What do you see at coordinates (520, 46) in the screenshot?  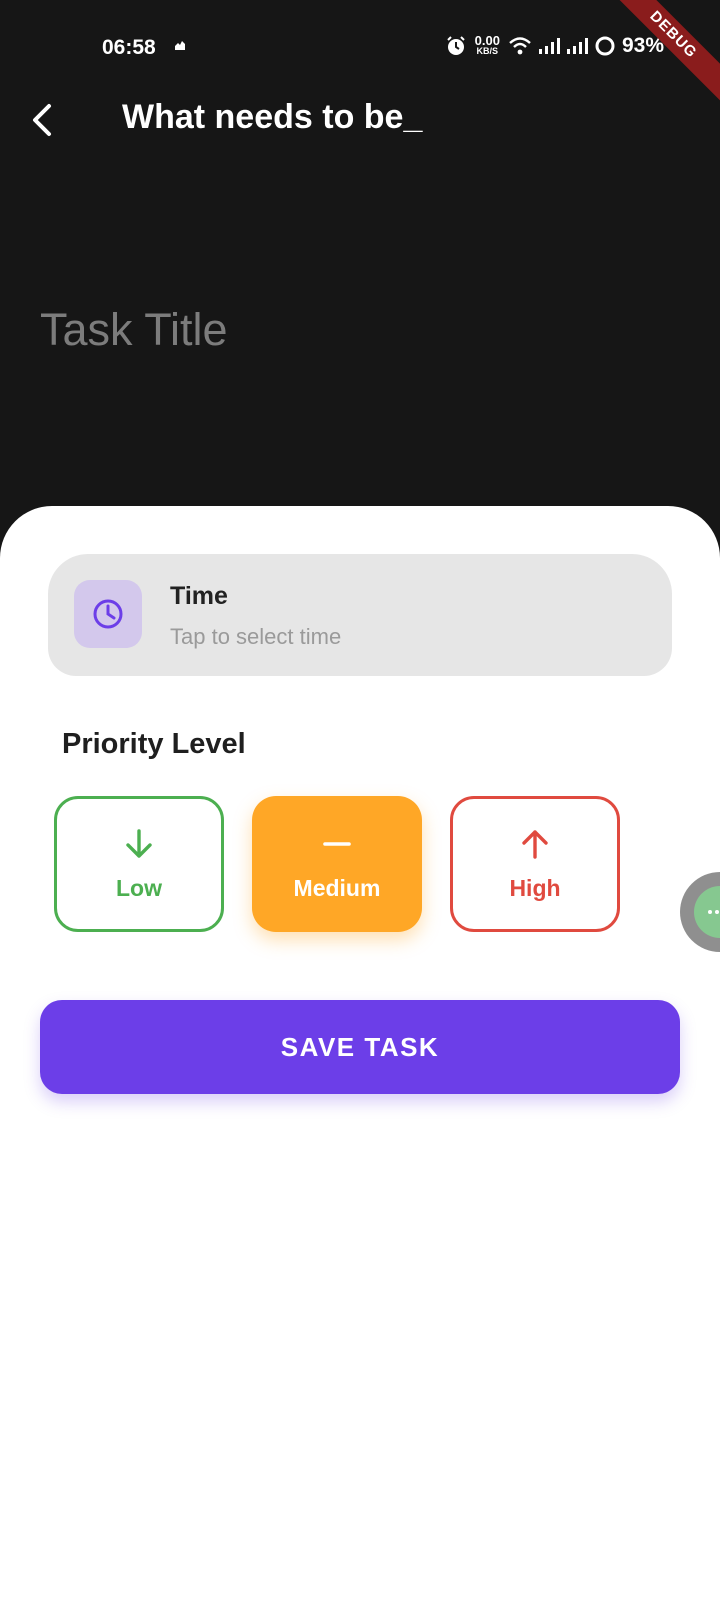 I see `wifi-icon` at bounding box center [520, 46].